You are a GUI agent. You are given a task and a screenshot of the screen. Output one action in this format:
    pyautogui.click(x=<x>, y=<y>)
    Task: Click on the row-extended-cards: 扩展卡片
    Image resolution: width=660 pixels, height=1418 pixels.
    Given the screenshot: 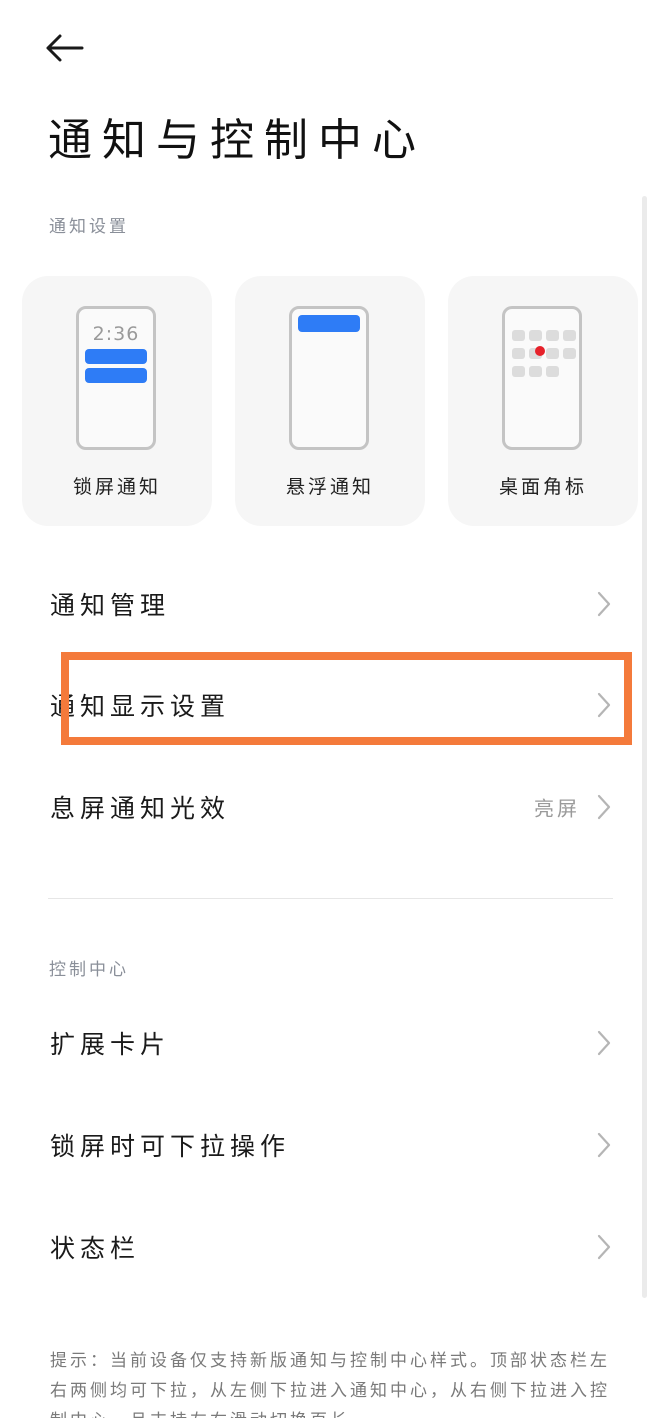 What is the action you would take?
    pyautogui.click(x=330, y=1043)
    